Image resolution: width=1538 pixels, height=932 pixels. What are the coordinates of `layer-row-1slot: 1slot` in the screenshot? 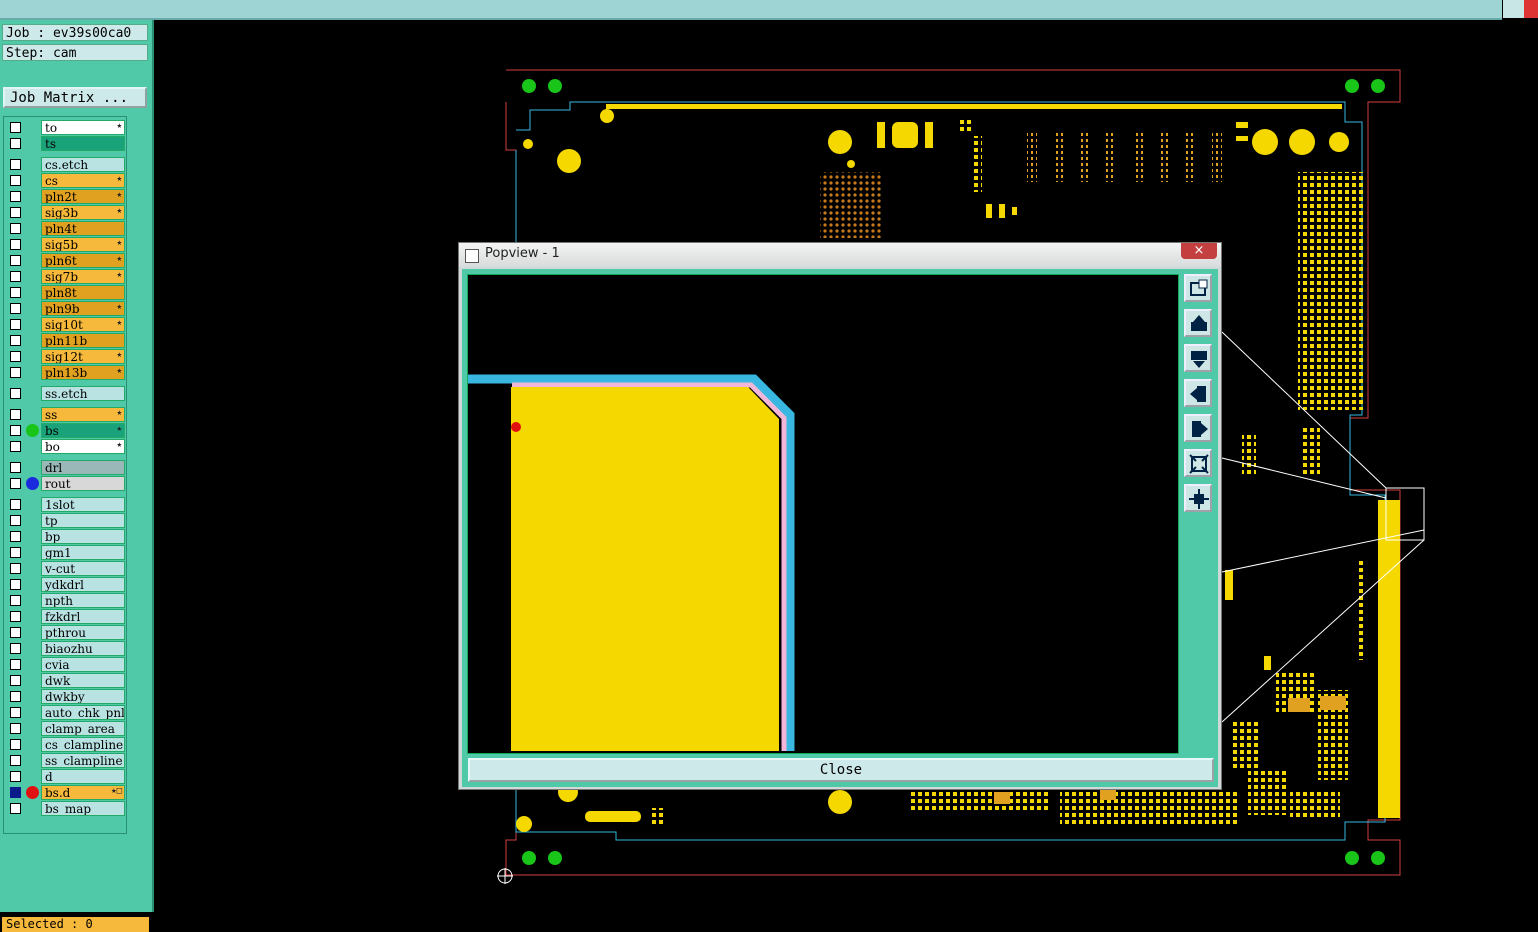 It's located at (66, 504).